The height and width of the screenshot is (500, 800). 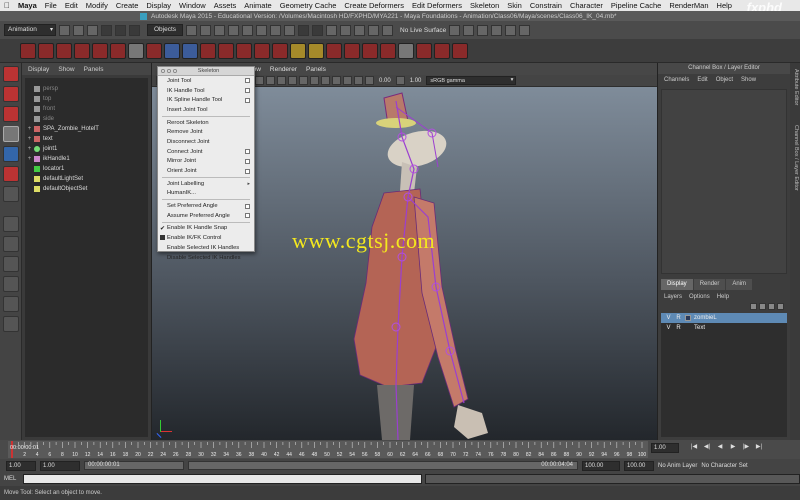 I want to click on xray-icon, so click(x=347, y=80).